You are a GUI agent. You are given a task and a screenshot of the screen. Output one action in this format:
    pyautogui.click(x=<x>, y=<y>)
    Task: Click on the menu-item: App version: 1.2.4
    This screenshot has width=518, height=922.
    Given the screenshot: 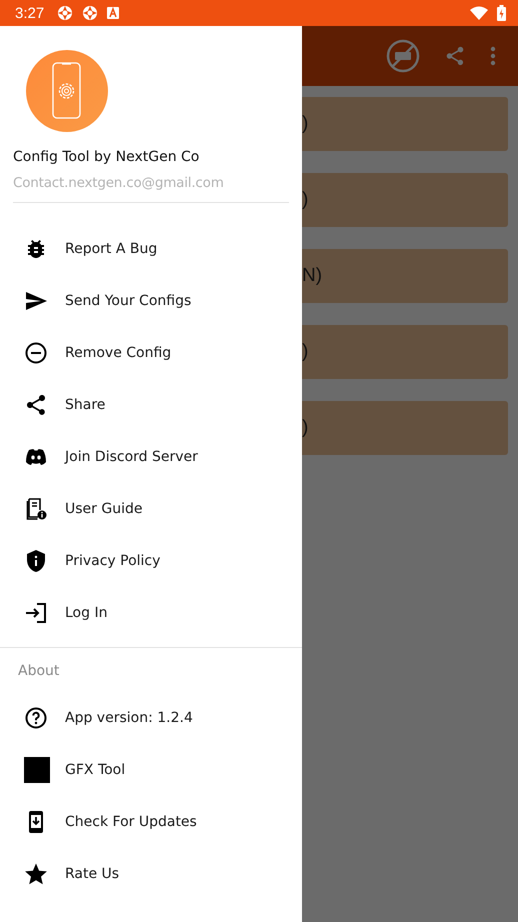 What is the action you would take?
    pyautogui.click(x=151, y=718)
    